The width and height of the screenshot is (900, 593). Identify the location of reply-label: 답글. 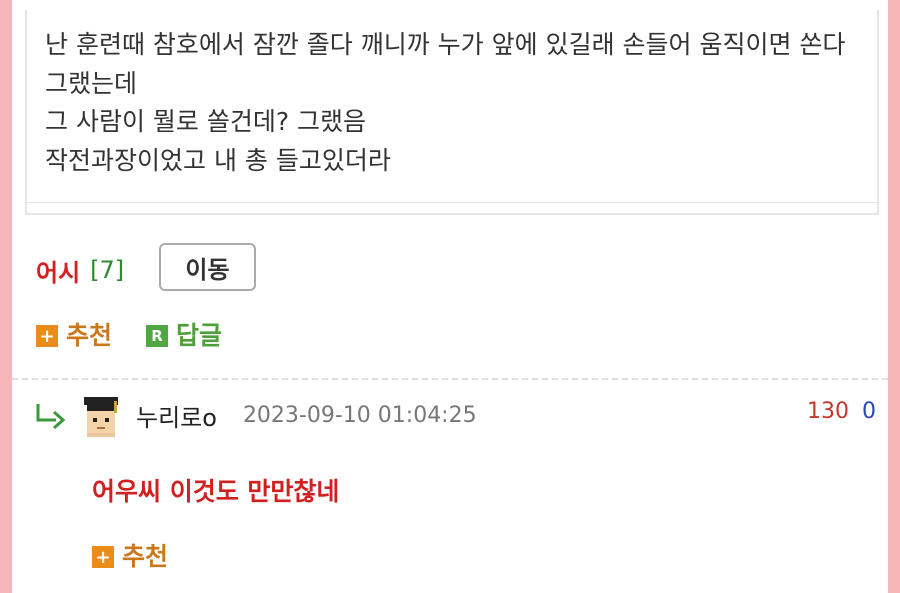
(199, 335).